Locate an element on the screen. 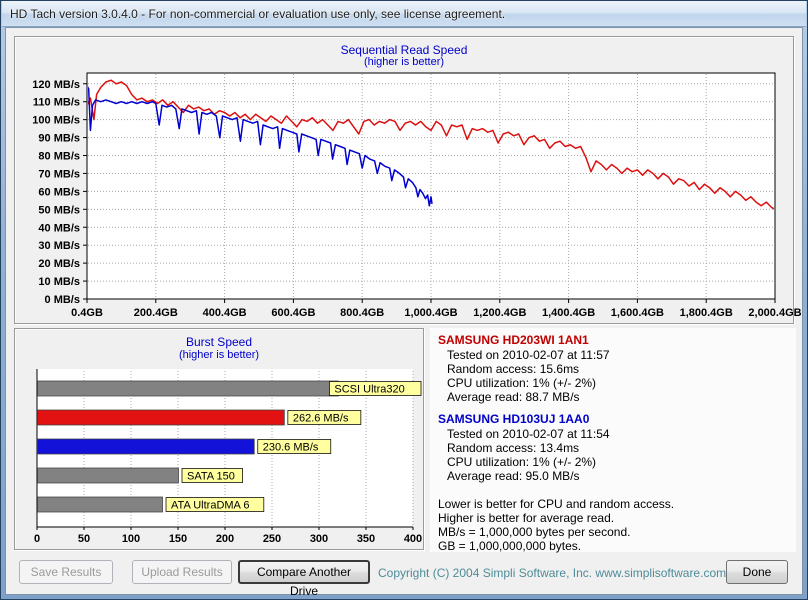 The width and height of the screenshot is (808, 600). seq-ytick-label: 50 MB/s is located at coordinates (59, 210).